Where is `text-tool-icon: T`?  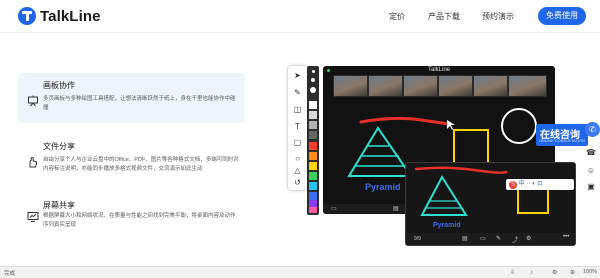 text-tool-icon: T is located at coordinates (297, 126).